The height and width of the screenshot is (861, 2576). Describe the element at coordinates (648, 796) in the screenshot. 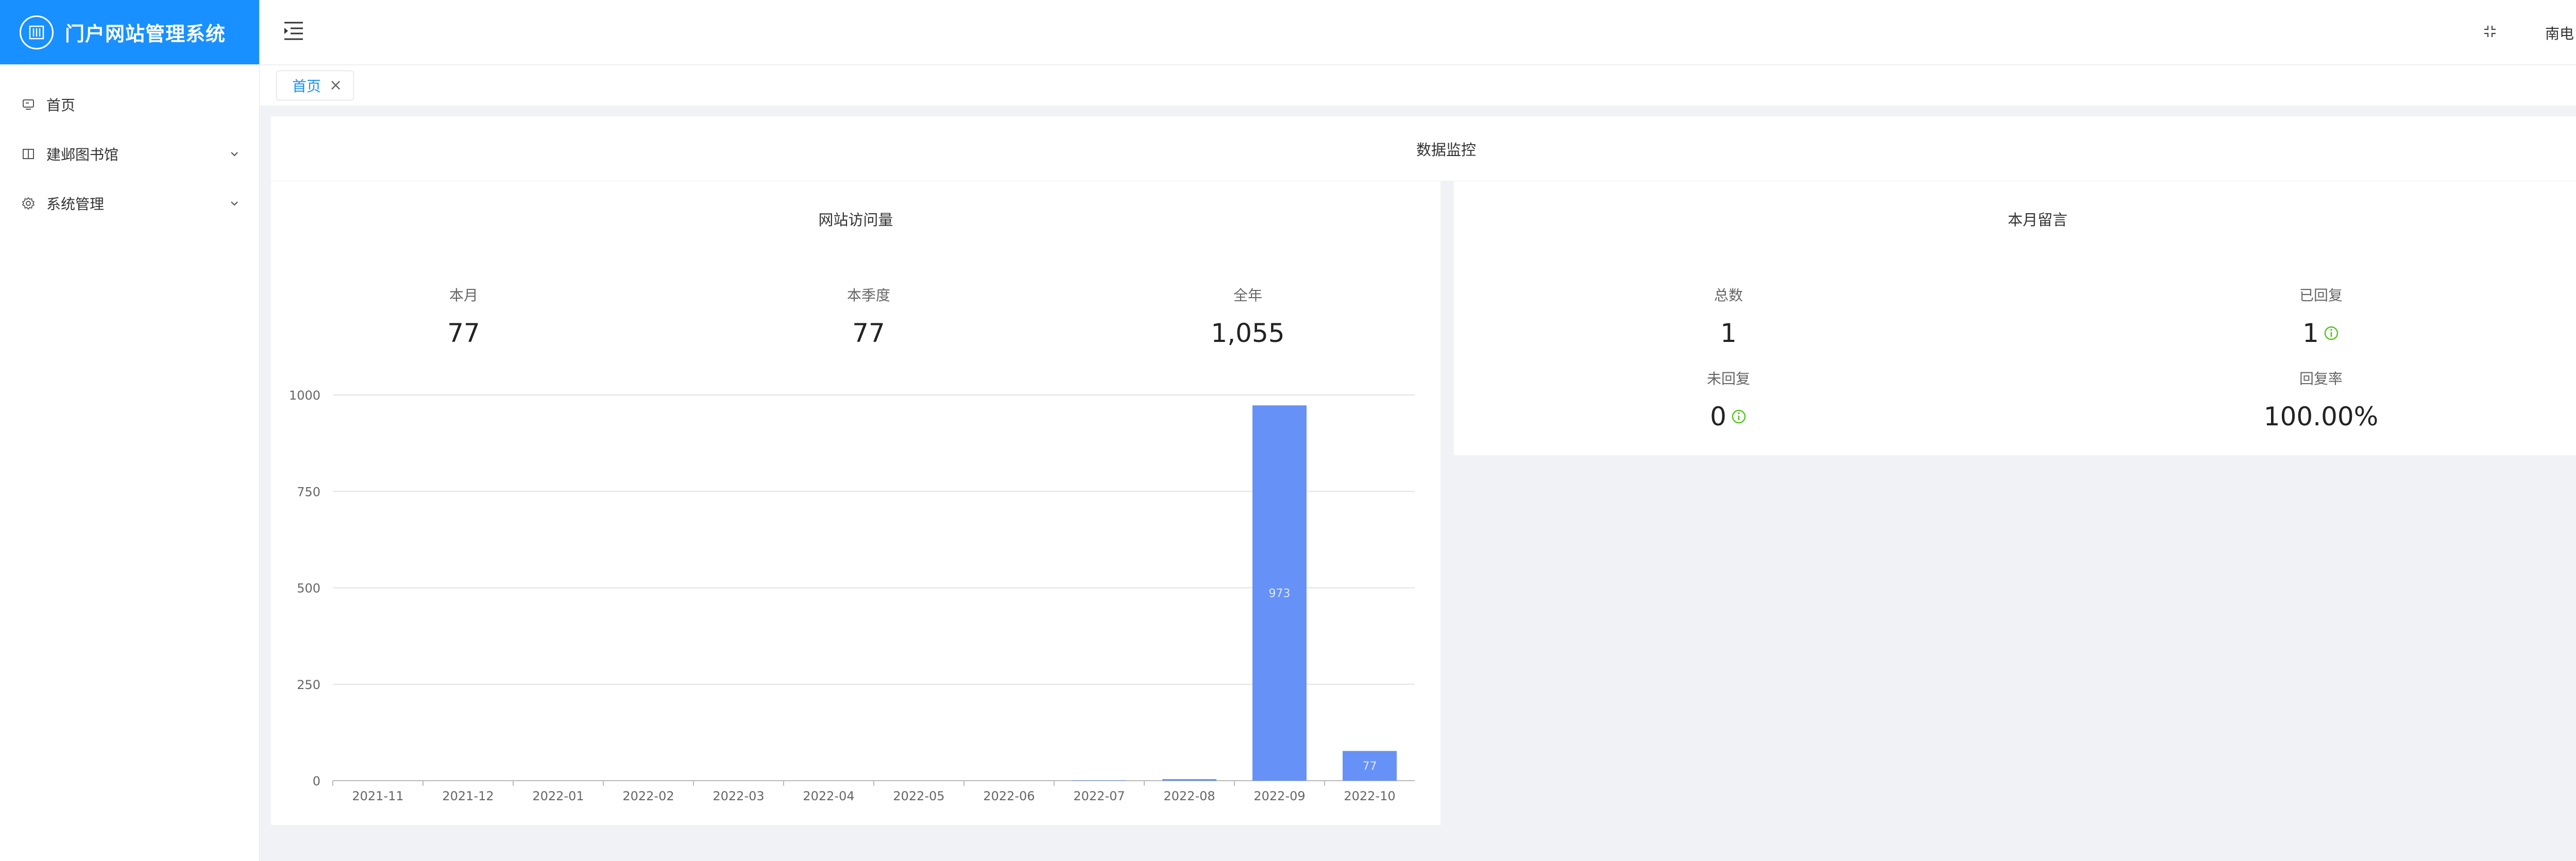

I see `x-tick-label: 2022-02` at that location.